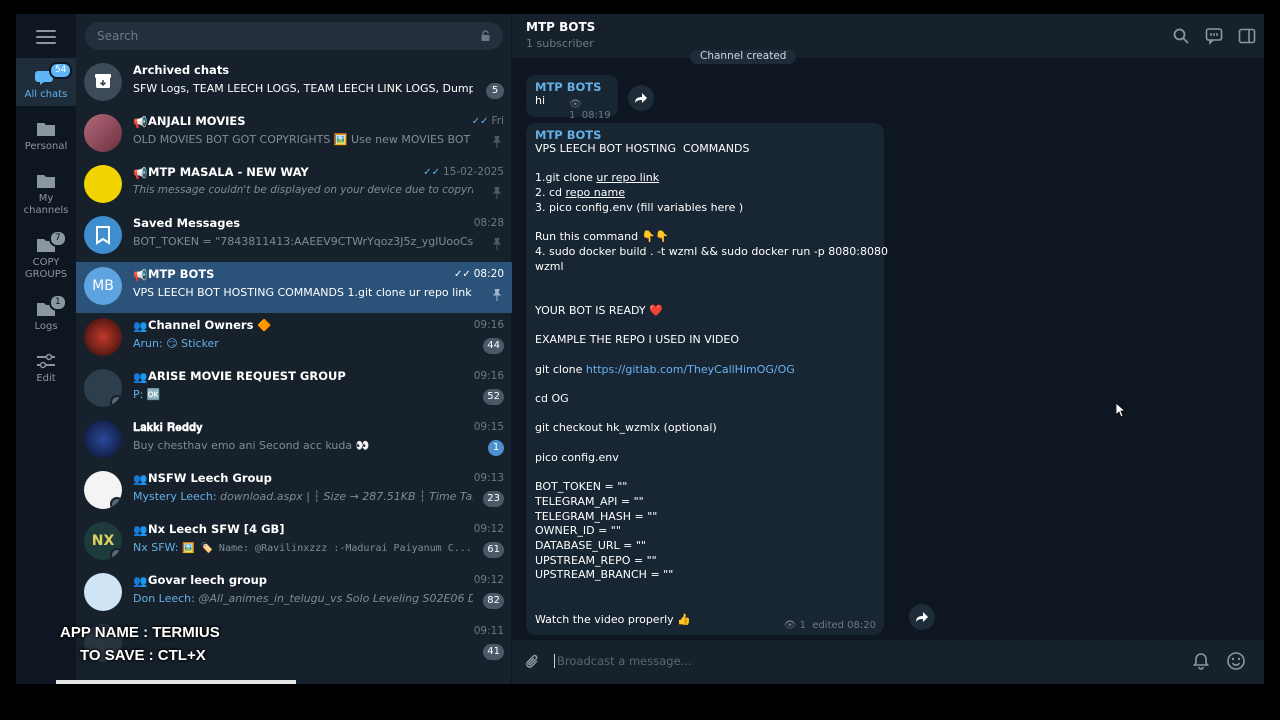  Describe the element at coordinates (705, 193) in the screenshot. I see `message-step: 2. cd repo name` at that location.